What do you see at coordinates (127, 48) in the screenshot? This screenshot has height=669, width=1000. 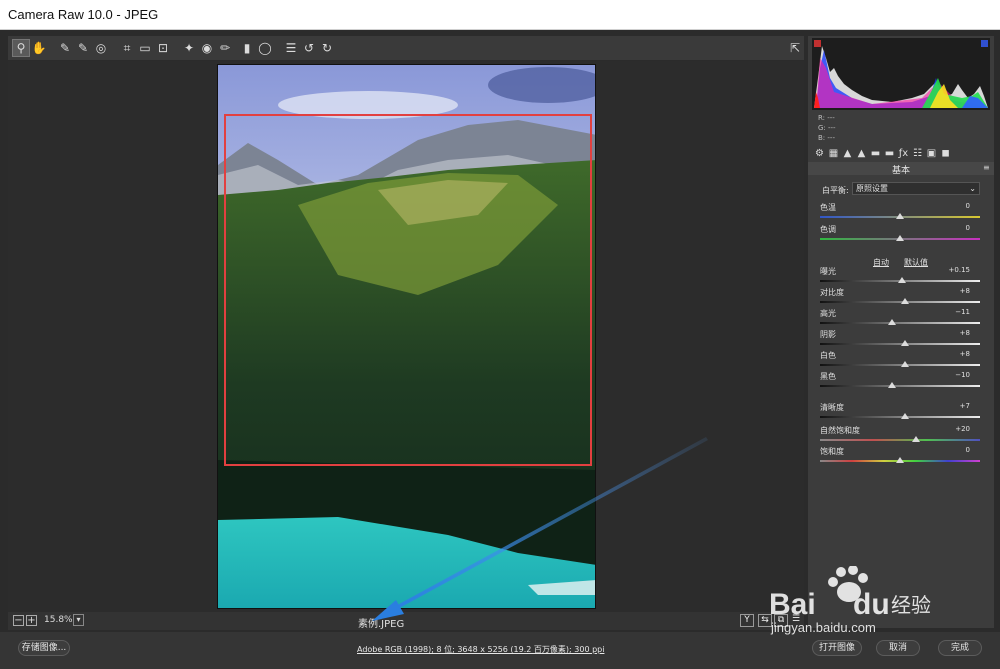 I see `crop-tool-icon: ⌗` at bounding box center [127, 48].